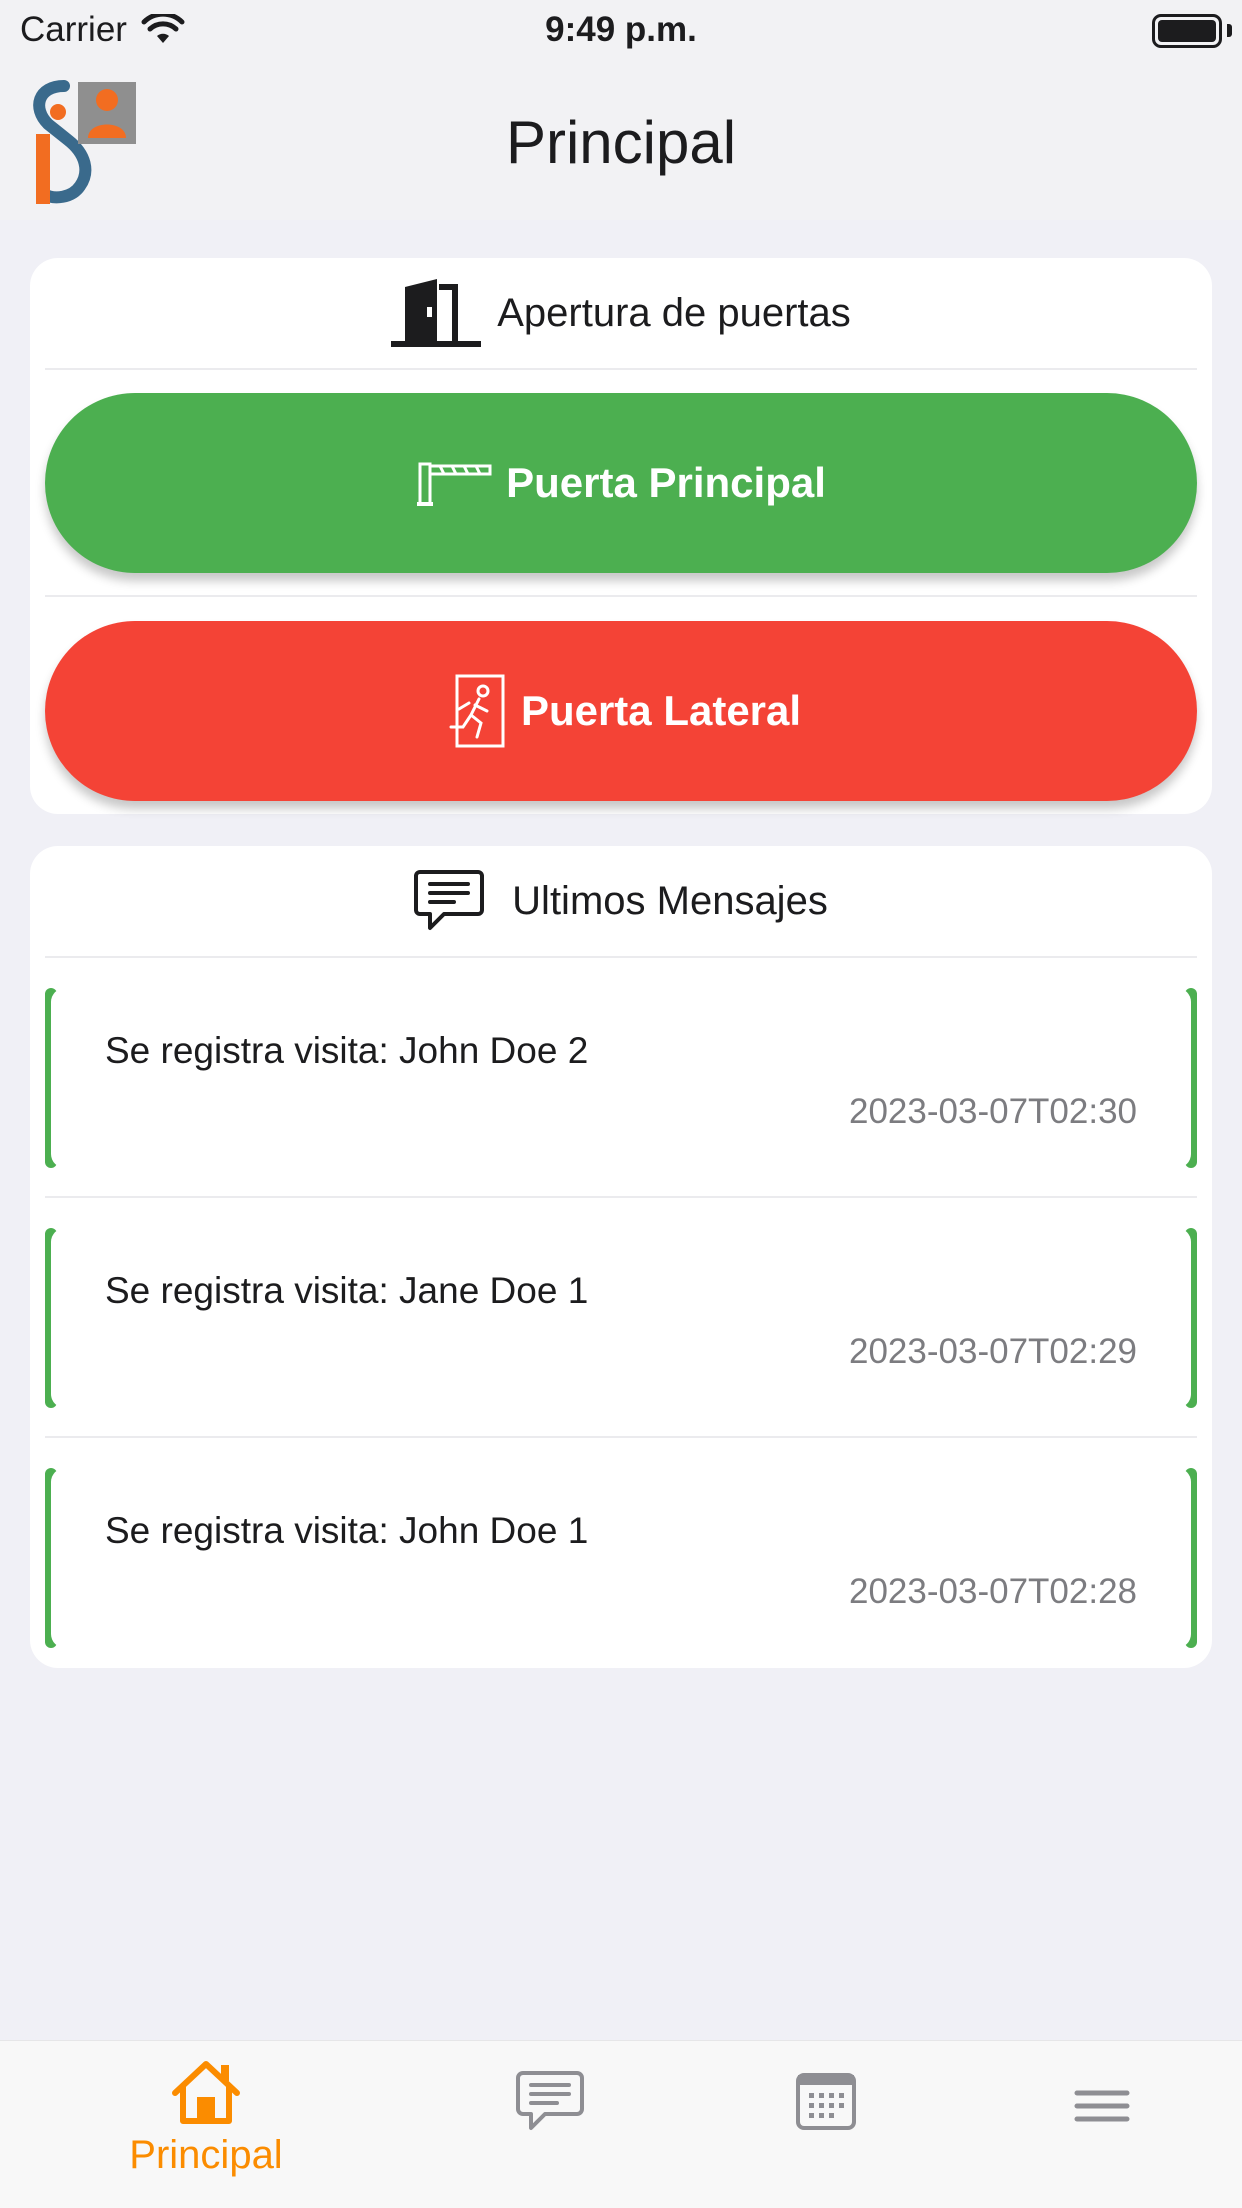  What do you see at coordinates (993, 1591) in the screenshot?
I see `message-date: 2023-03-07T02:28` at bounding box center [993, 1591].